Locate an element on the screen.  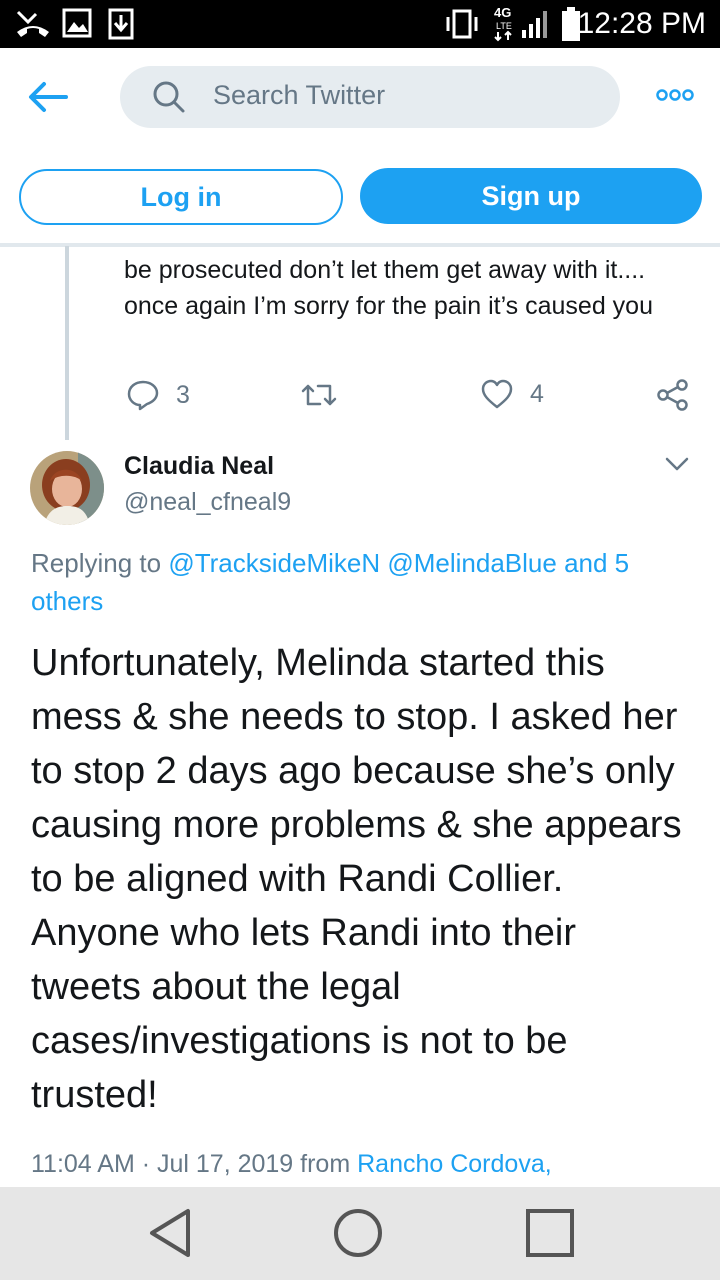
mention-link: @MelindaBlue is located at coordinates (471, 563).